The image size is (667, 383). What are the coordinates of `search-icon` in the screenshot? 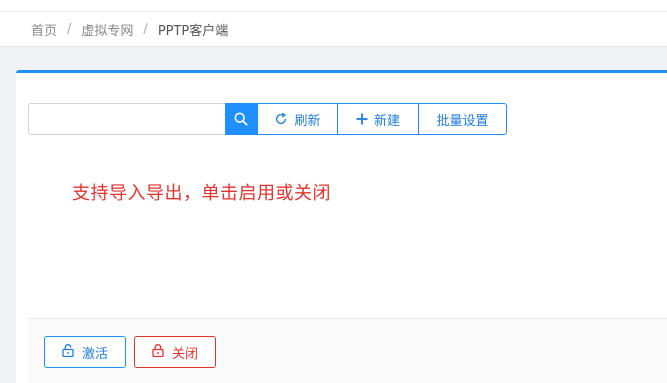 It's located at (241, 119).